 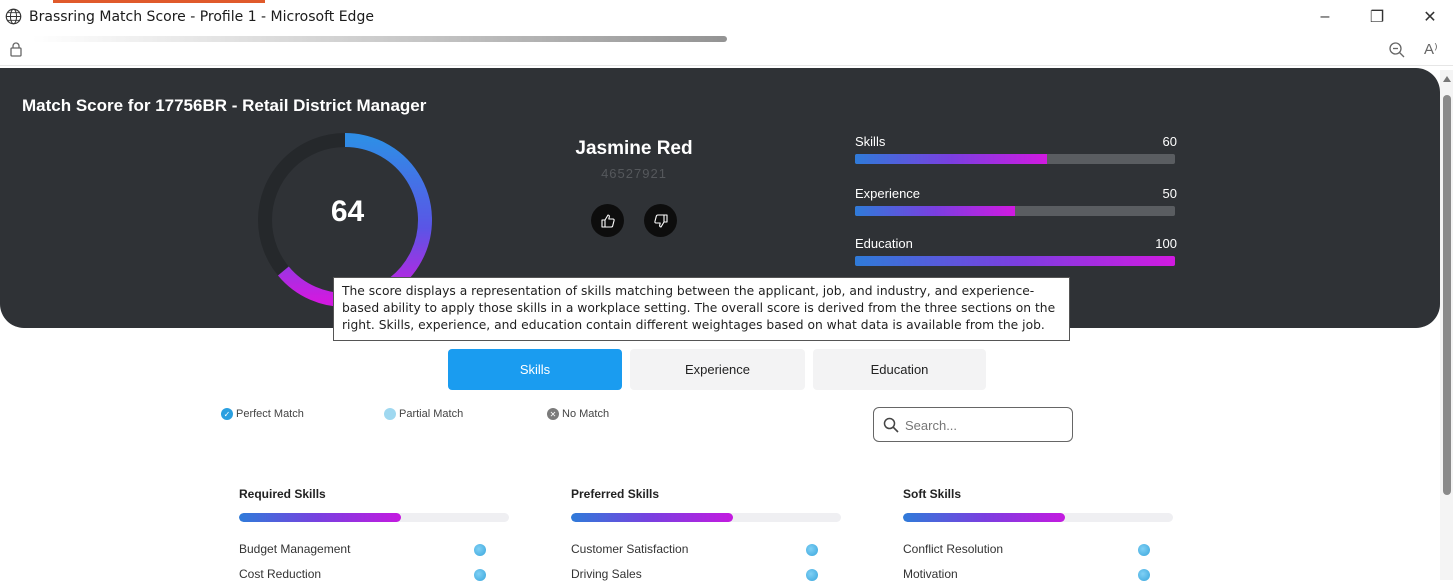 I want to click on legend-label: No Match, so click(x=586, y=414).